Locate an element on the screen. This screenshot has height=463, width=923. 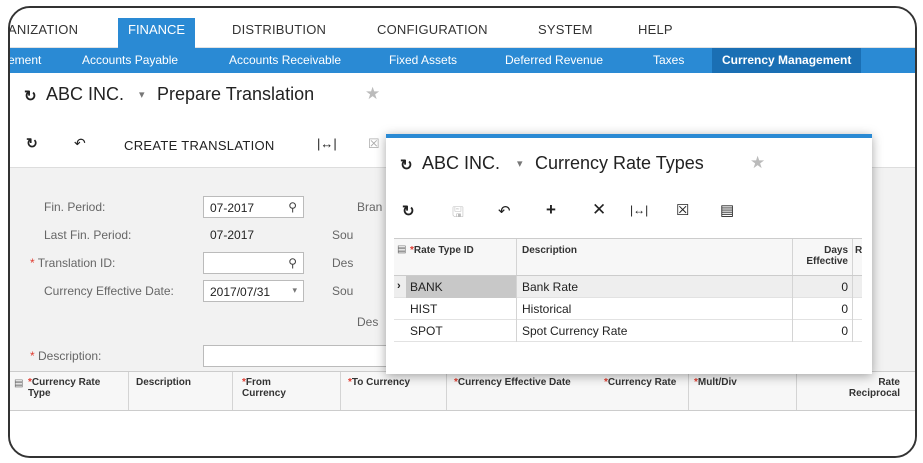
page-title: Prepare Translation is located at coordinates (236, 94).